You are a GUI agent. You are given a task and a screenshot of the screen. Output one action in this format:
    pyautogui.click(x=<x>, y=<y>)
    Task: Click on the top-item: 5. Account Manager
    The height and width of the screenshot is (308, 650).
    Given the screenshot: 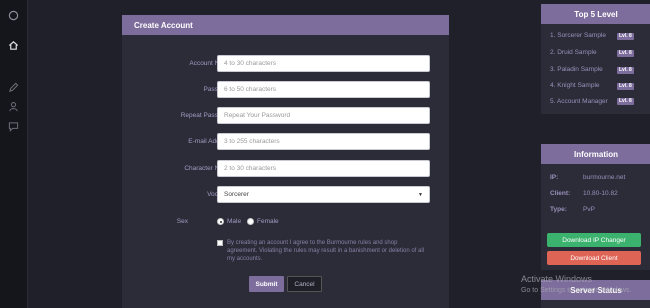 What is the action you would take?
    pyautogui.click(x=580, y=102)
    